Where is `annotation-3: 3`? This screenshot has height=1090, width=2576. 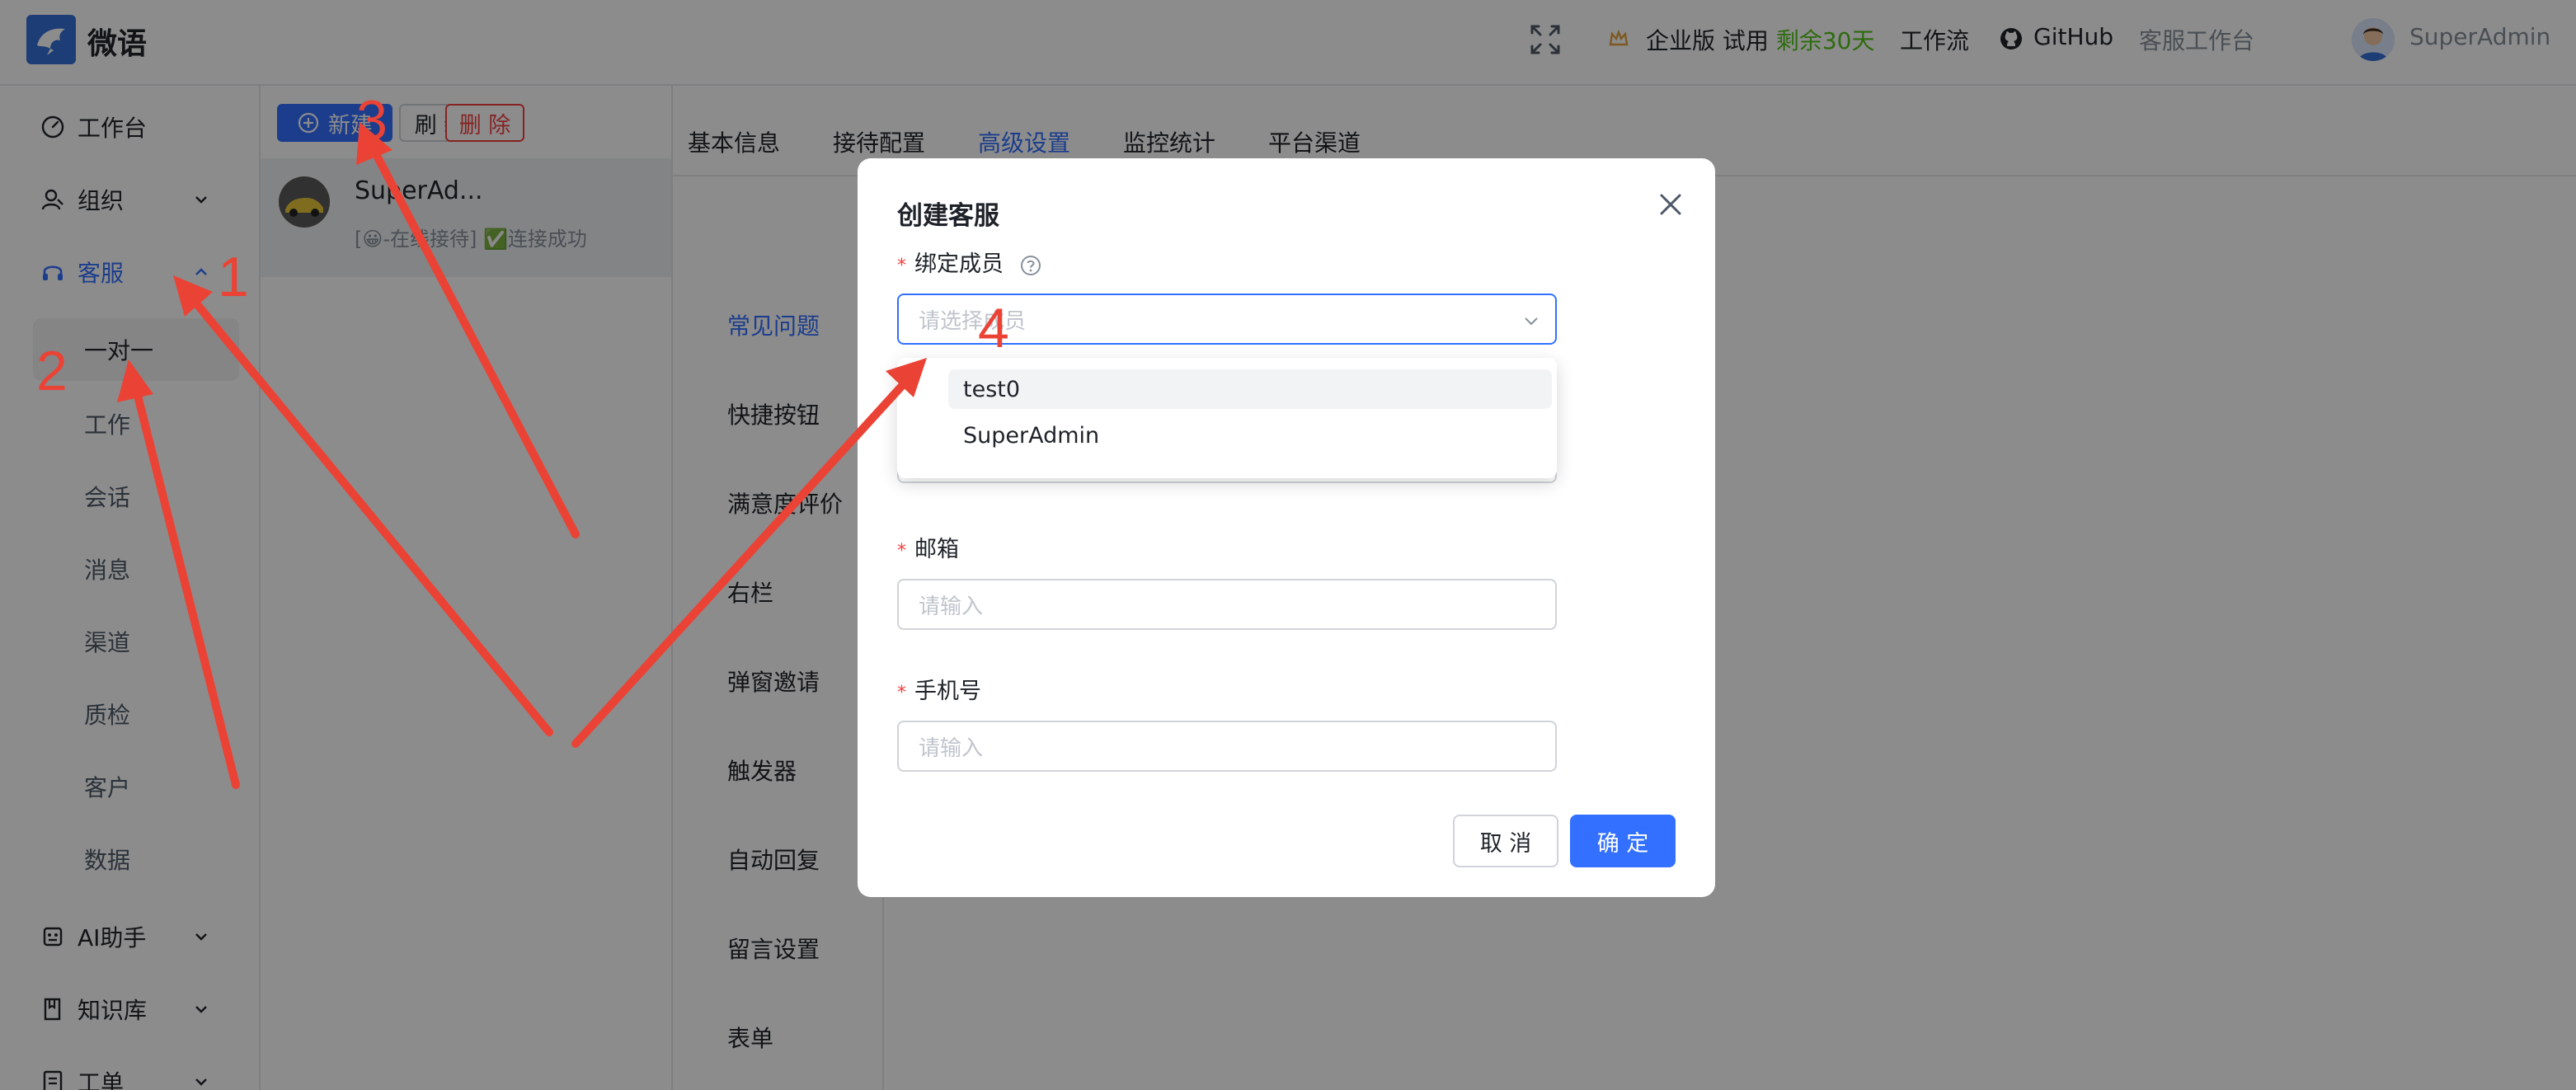
annotation-3: 3 is located at coordinates (372, 120).